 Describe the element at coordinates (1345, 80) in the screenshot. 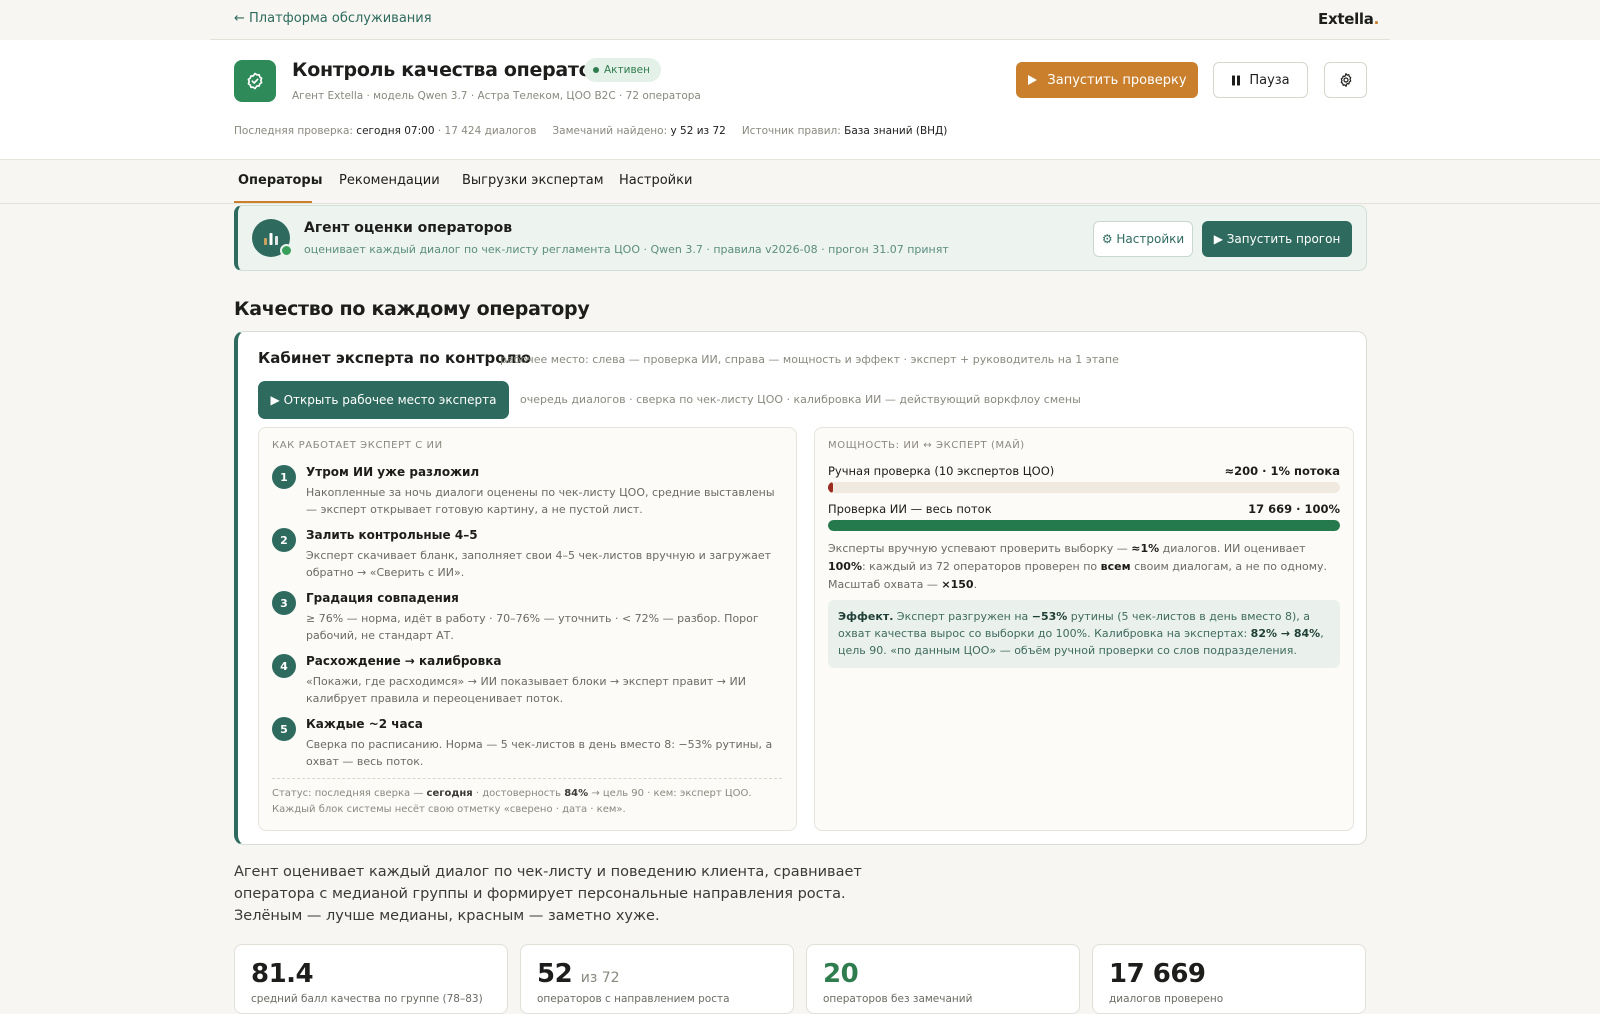

I see `settings-button` at that location.